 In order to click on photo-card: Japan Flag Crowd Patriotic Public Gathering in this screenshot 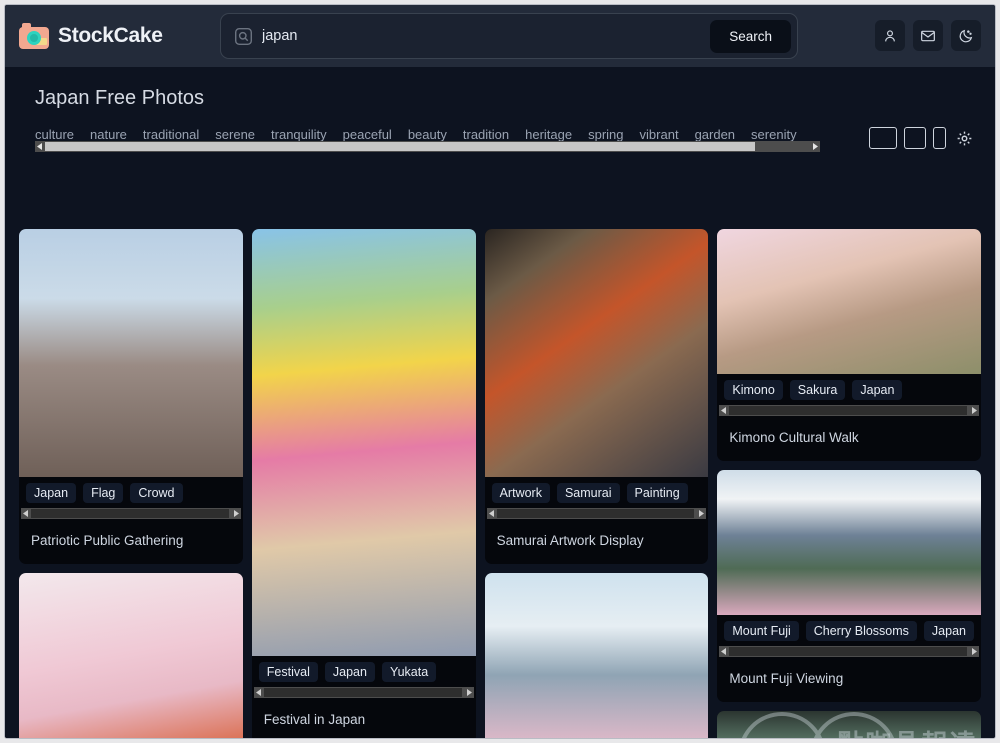, I will do `click(131, 396)`.